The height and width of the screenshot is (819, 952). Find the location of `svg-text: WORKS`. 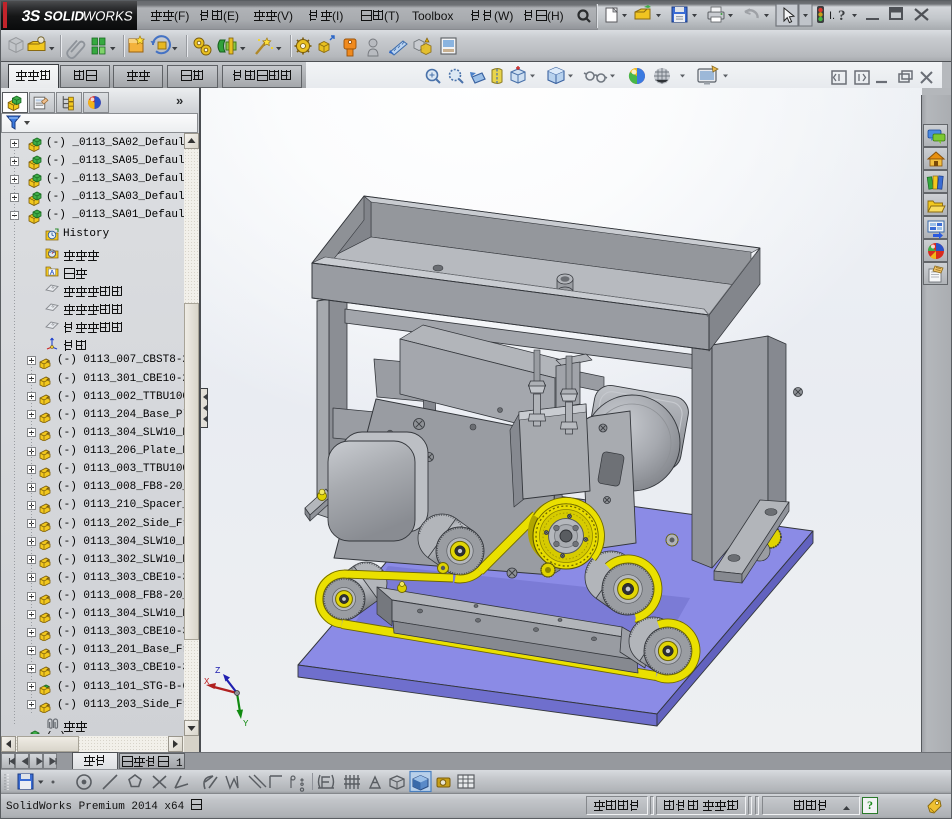

svg-text: WORKS is located at coordinates (108, 16).